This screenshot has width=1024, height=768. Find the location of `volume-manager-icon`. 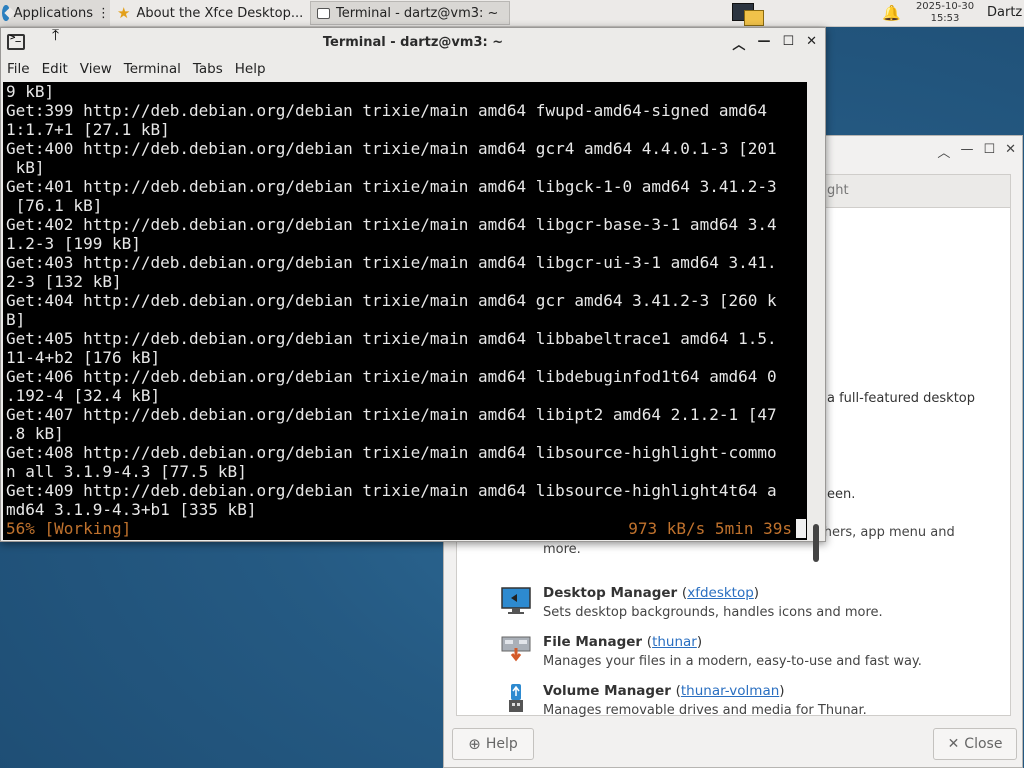

volume-manager-icon is located at coordinates (516, 698).